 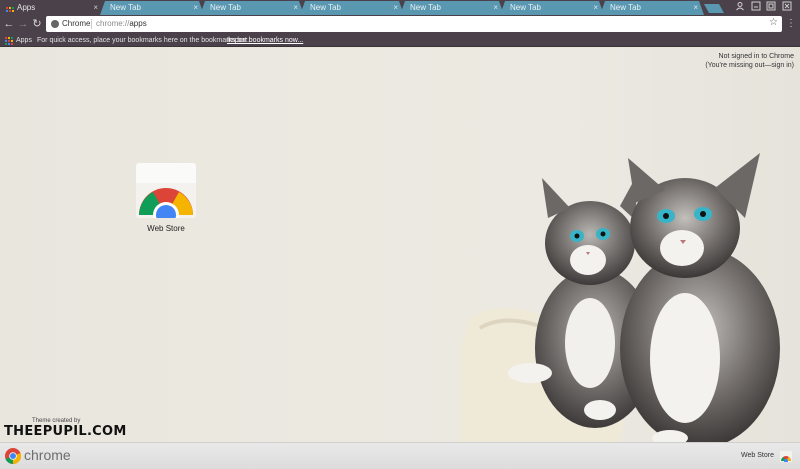 What do you see at coordinates (47, 455) in the screenshot?
I see `chrome-wordmark: chrome` at bounding box center [47, 455].